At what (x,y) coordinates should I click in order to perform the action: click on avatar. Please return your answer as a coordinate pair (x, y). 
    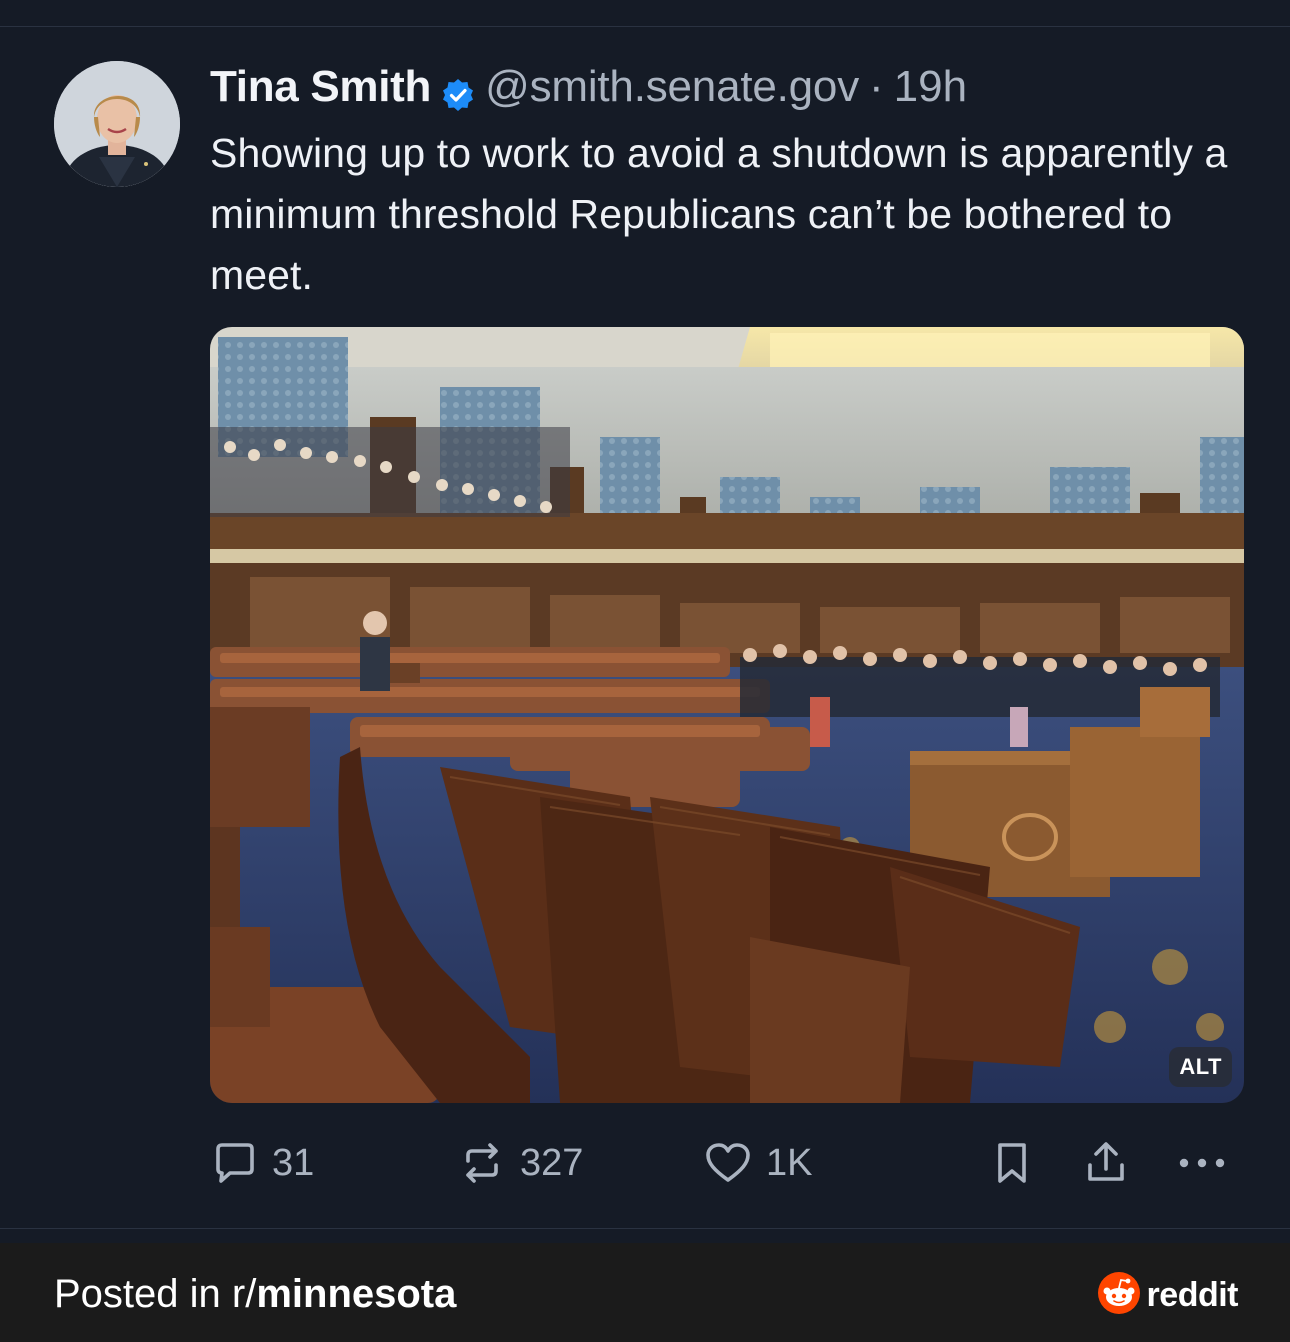
    Looking at the image, I should click on (117, 124).